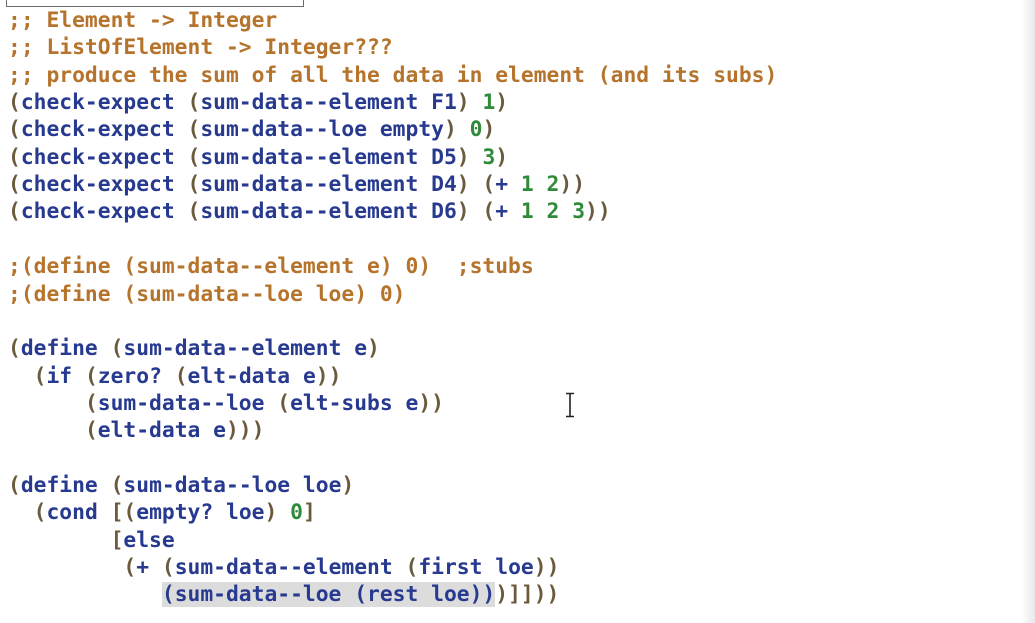 This screenshot has width=1035, height=623. What do you see at coordinates (322, 130) in the screenshot?
I see `code-token-id: sum-data--loe empty` at bounding box center [322, 130].